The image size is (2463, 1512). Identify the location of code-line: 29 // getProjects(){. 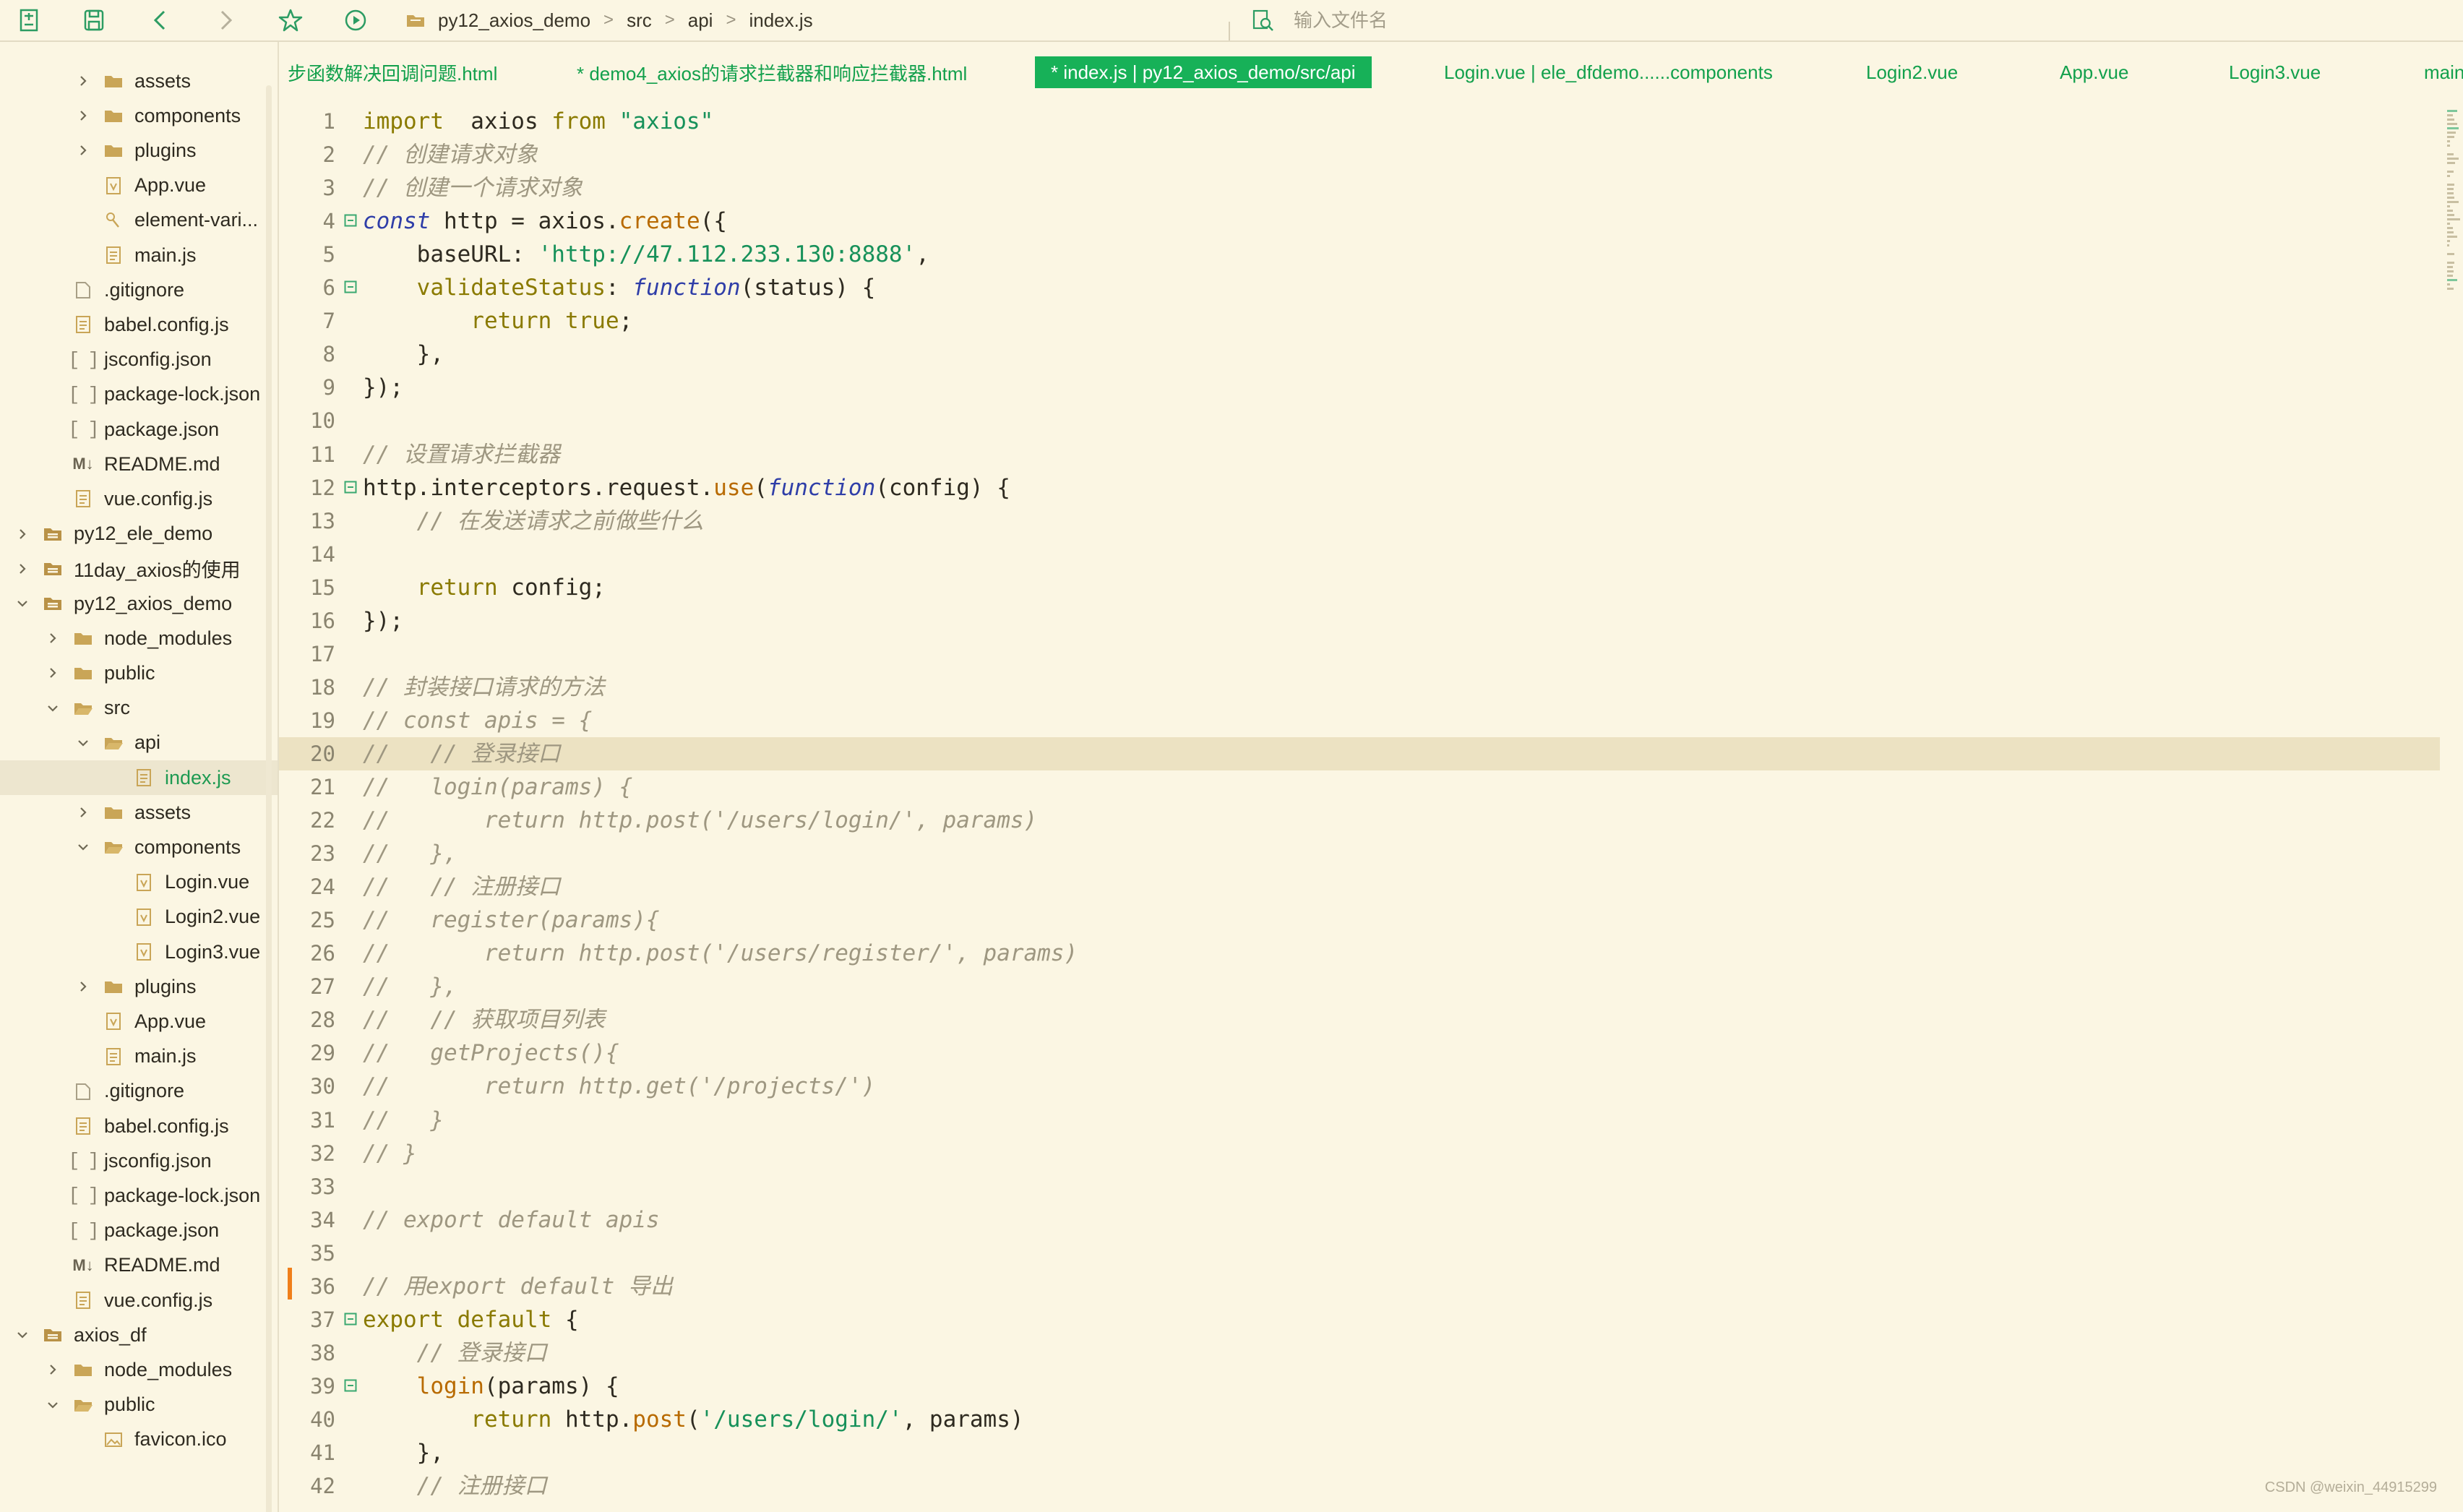
(1359, 1053).